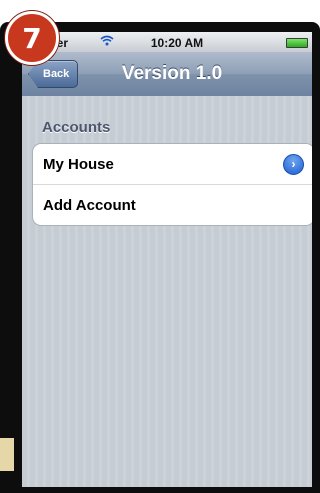 The height and width of the screenshot is (493, 320). Describe the element at coordinates (177, 43) in the screenshot. I see `status-time: 10:20 AM` at that location.